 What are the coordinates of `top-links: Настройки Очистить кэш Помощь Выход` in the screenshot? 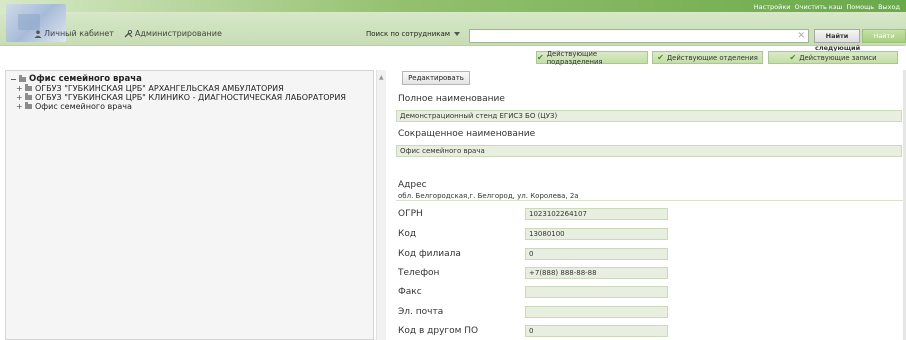 It's located at (827, 7).